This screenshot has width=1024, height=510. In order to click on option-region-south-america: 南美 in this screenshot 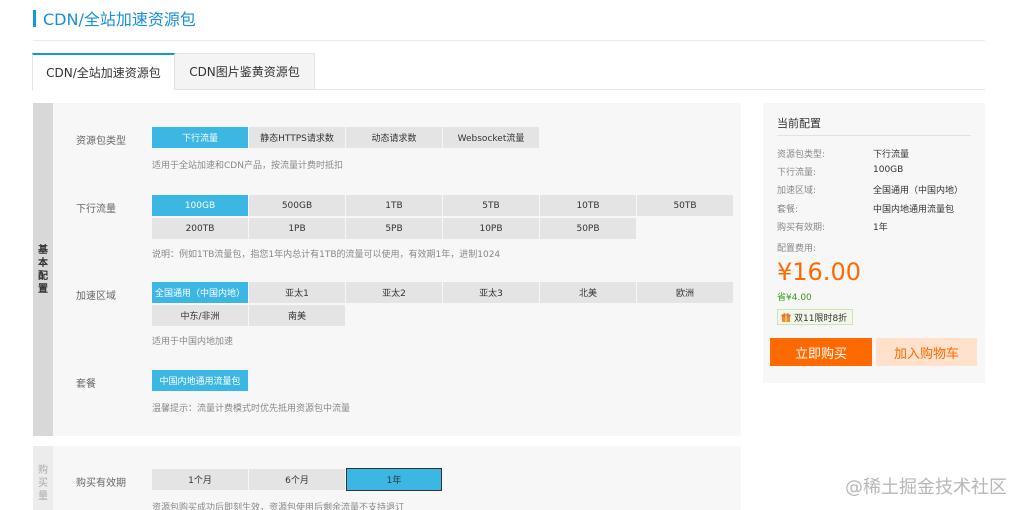, I will do `click(297, 315)`.